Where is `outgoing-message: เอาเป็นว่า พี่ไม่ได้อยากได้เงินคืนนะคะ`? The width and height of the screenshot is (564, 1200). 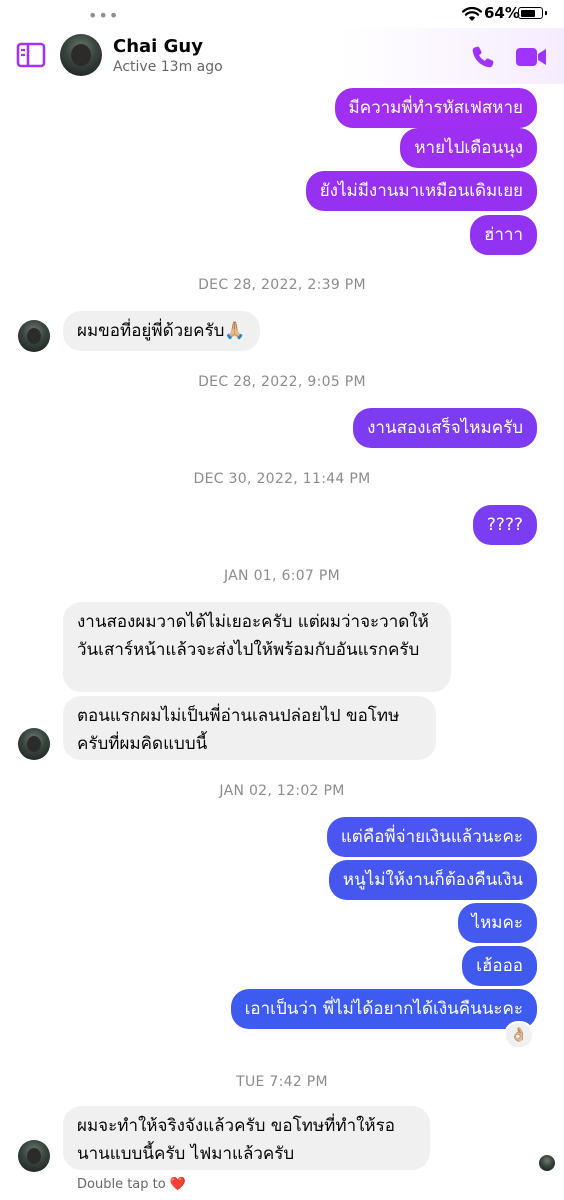
outgoing-message: เอาเป็นว่า พี่ไม่ได้อยากได้เงินคืนนะคะ is located at coordinates (383, 1009).